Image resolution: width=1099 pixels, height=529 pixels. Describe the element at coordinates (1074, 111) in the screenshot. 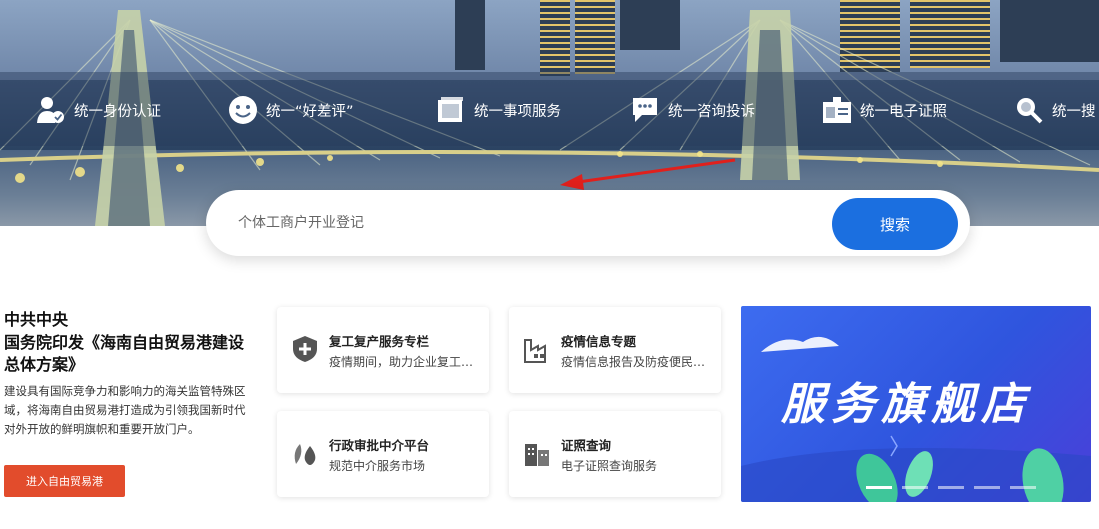

I see `feature-label: 统一搜` at that location.